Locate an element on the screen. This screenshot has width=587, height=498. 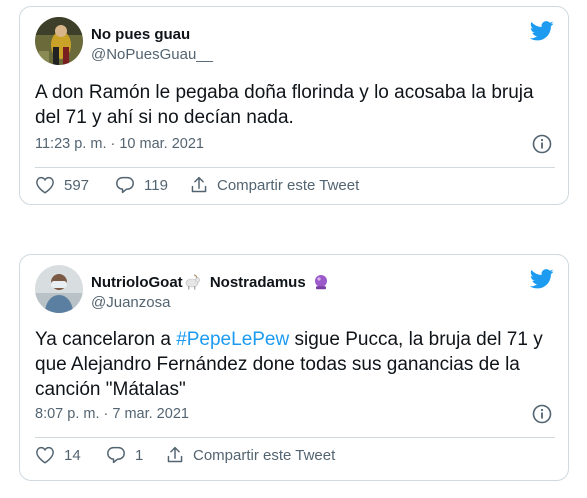
like-count: 597 is located at coordinates (77, 185).